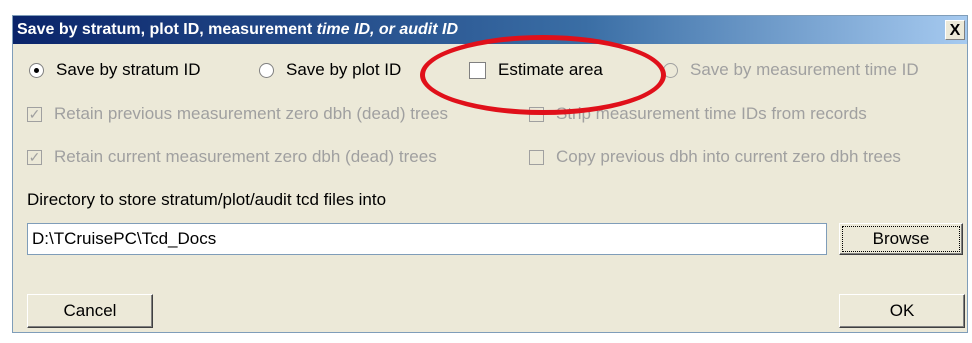 This screenshot has width=972, height=343. I want to click on radio-selected-icon, so click(36, 70).